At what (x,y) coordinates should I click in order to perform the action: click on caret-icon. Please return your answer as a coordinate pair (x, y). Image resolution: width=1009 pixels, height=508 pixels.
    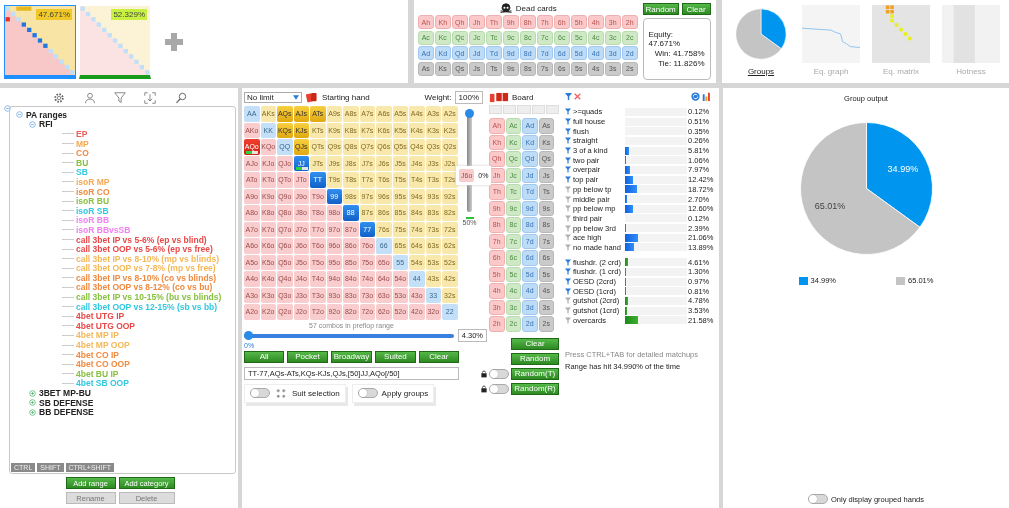
    Looking at the image, I should click on (296, 97).